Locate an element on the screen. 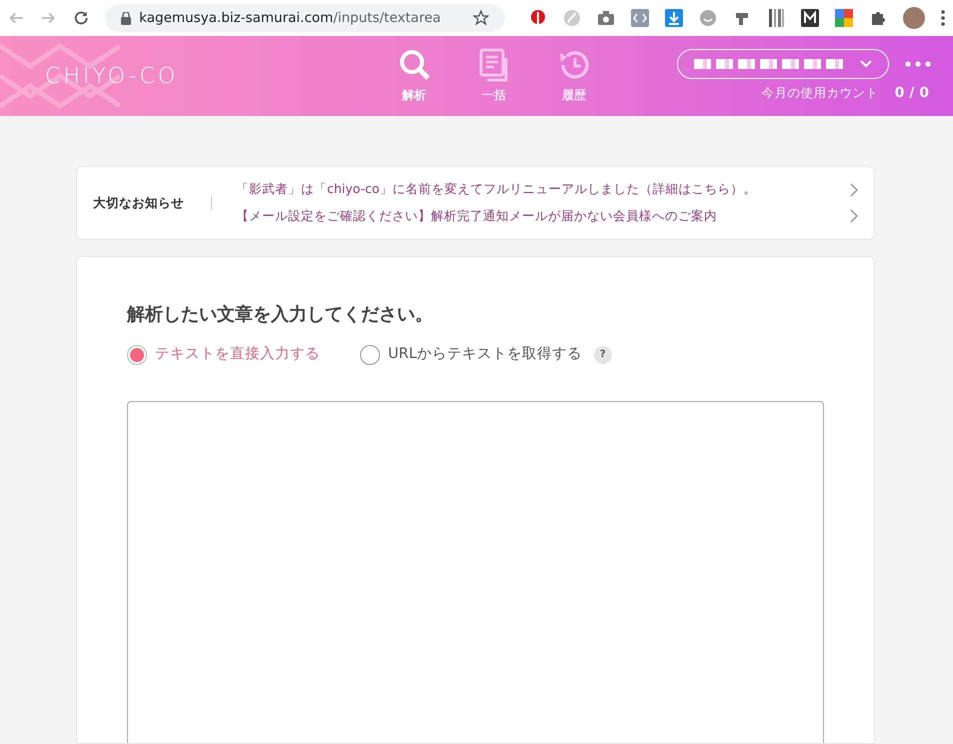  avatar-icon is located at coordinates (914, 18).